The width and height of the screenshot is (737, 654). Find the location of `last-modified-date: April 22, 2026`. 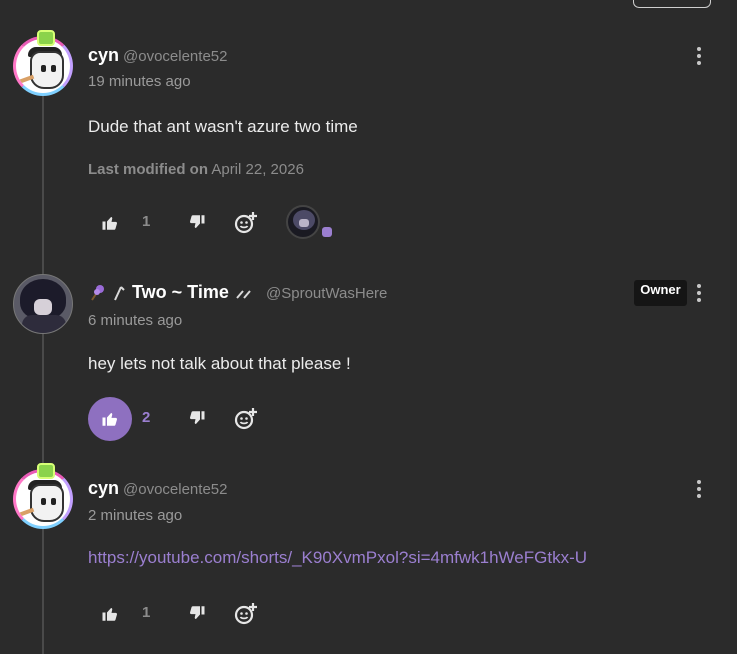

last-modified-date: April 22, 2026 is located at coordinates (257, 169).